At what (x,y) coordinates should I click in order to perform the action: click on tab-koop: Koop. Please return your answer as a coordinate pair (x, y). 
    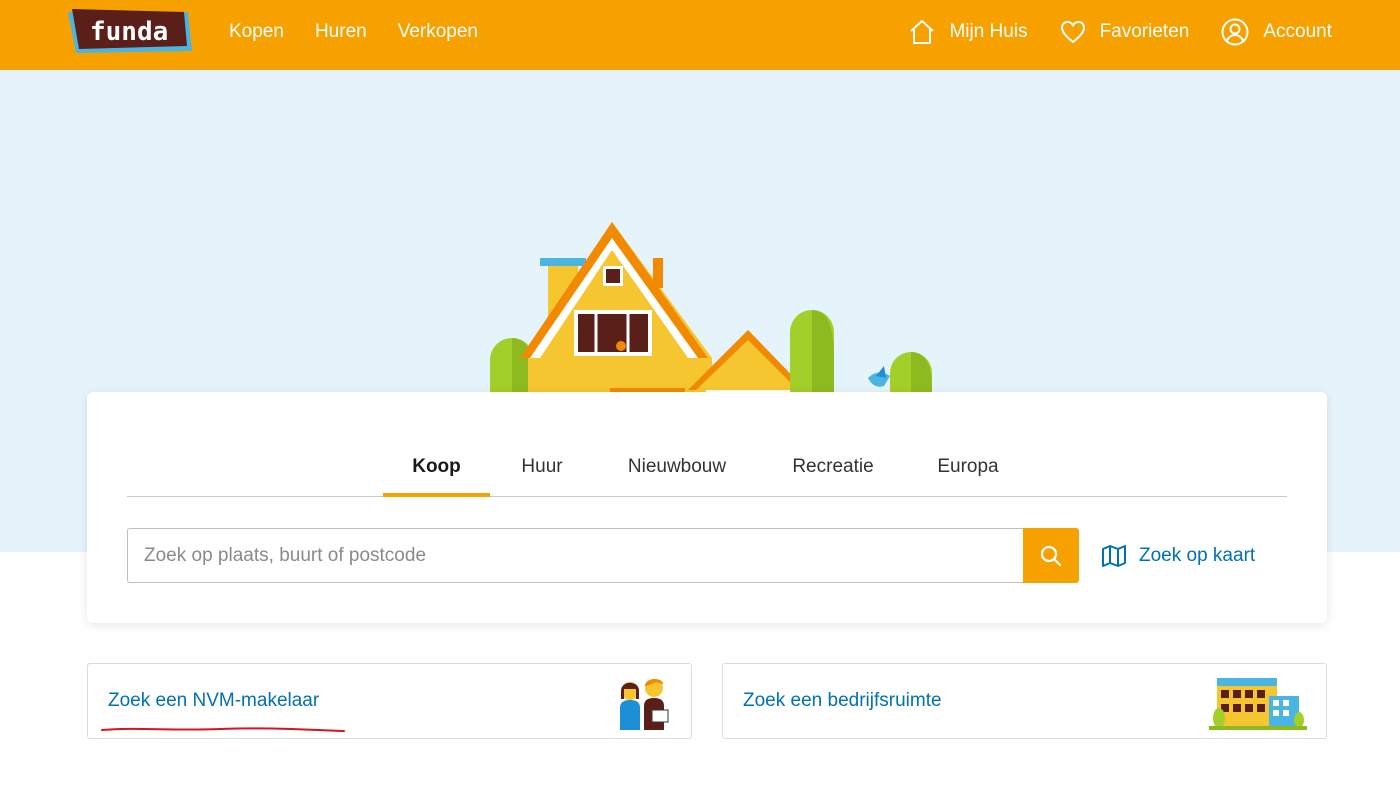
    Looking at the image, I should click on (436, 469).